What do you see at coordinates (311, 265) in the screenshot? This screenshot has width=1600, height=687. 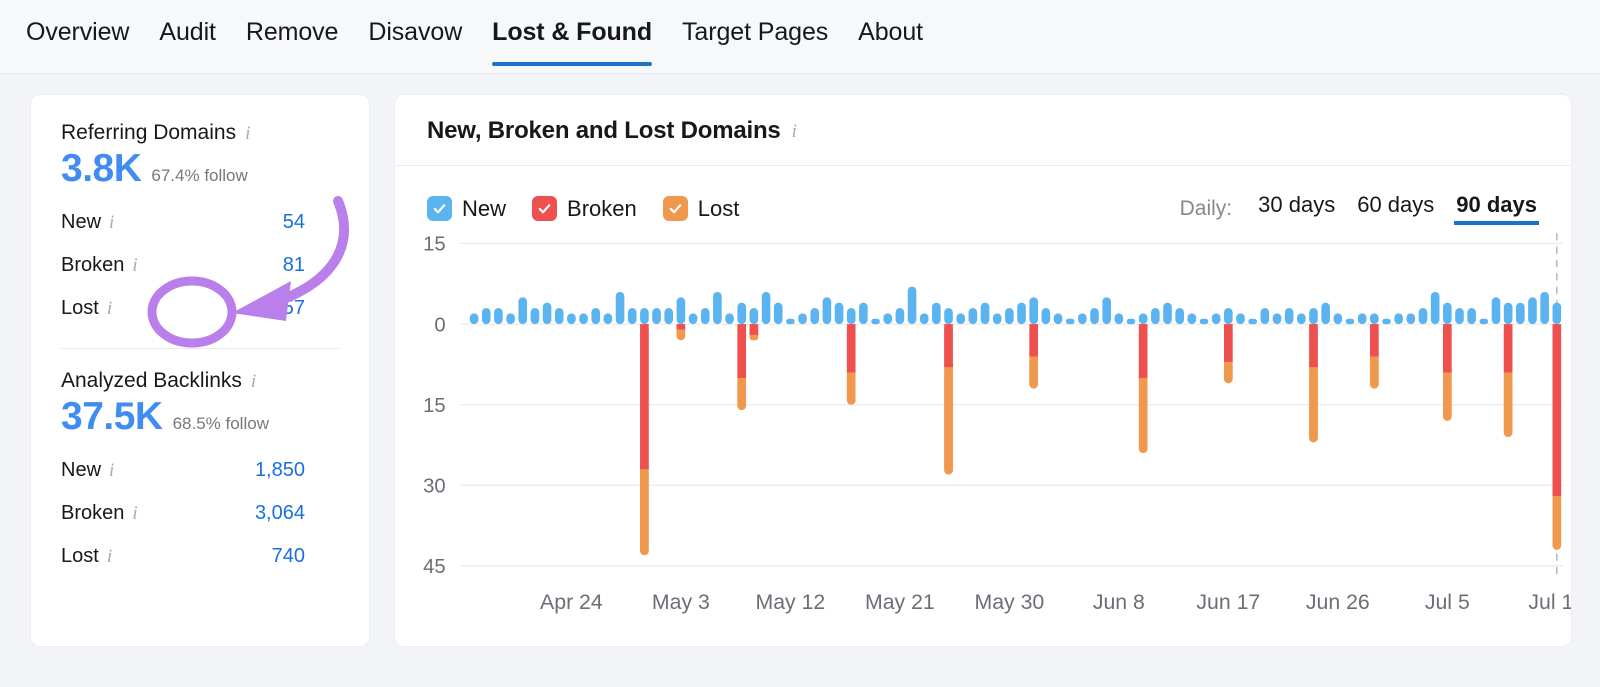 I see `stat-value-broken: 81` at bounding box center [311, 265].